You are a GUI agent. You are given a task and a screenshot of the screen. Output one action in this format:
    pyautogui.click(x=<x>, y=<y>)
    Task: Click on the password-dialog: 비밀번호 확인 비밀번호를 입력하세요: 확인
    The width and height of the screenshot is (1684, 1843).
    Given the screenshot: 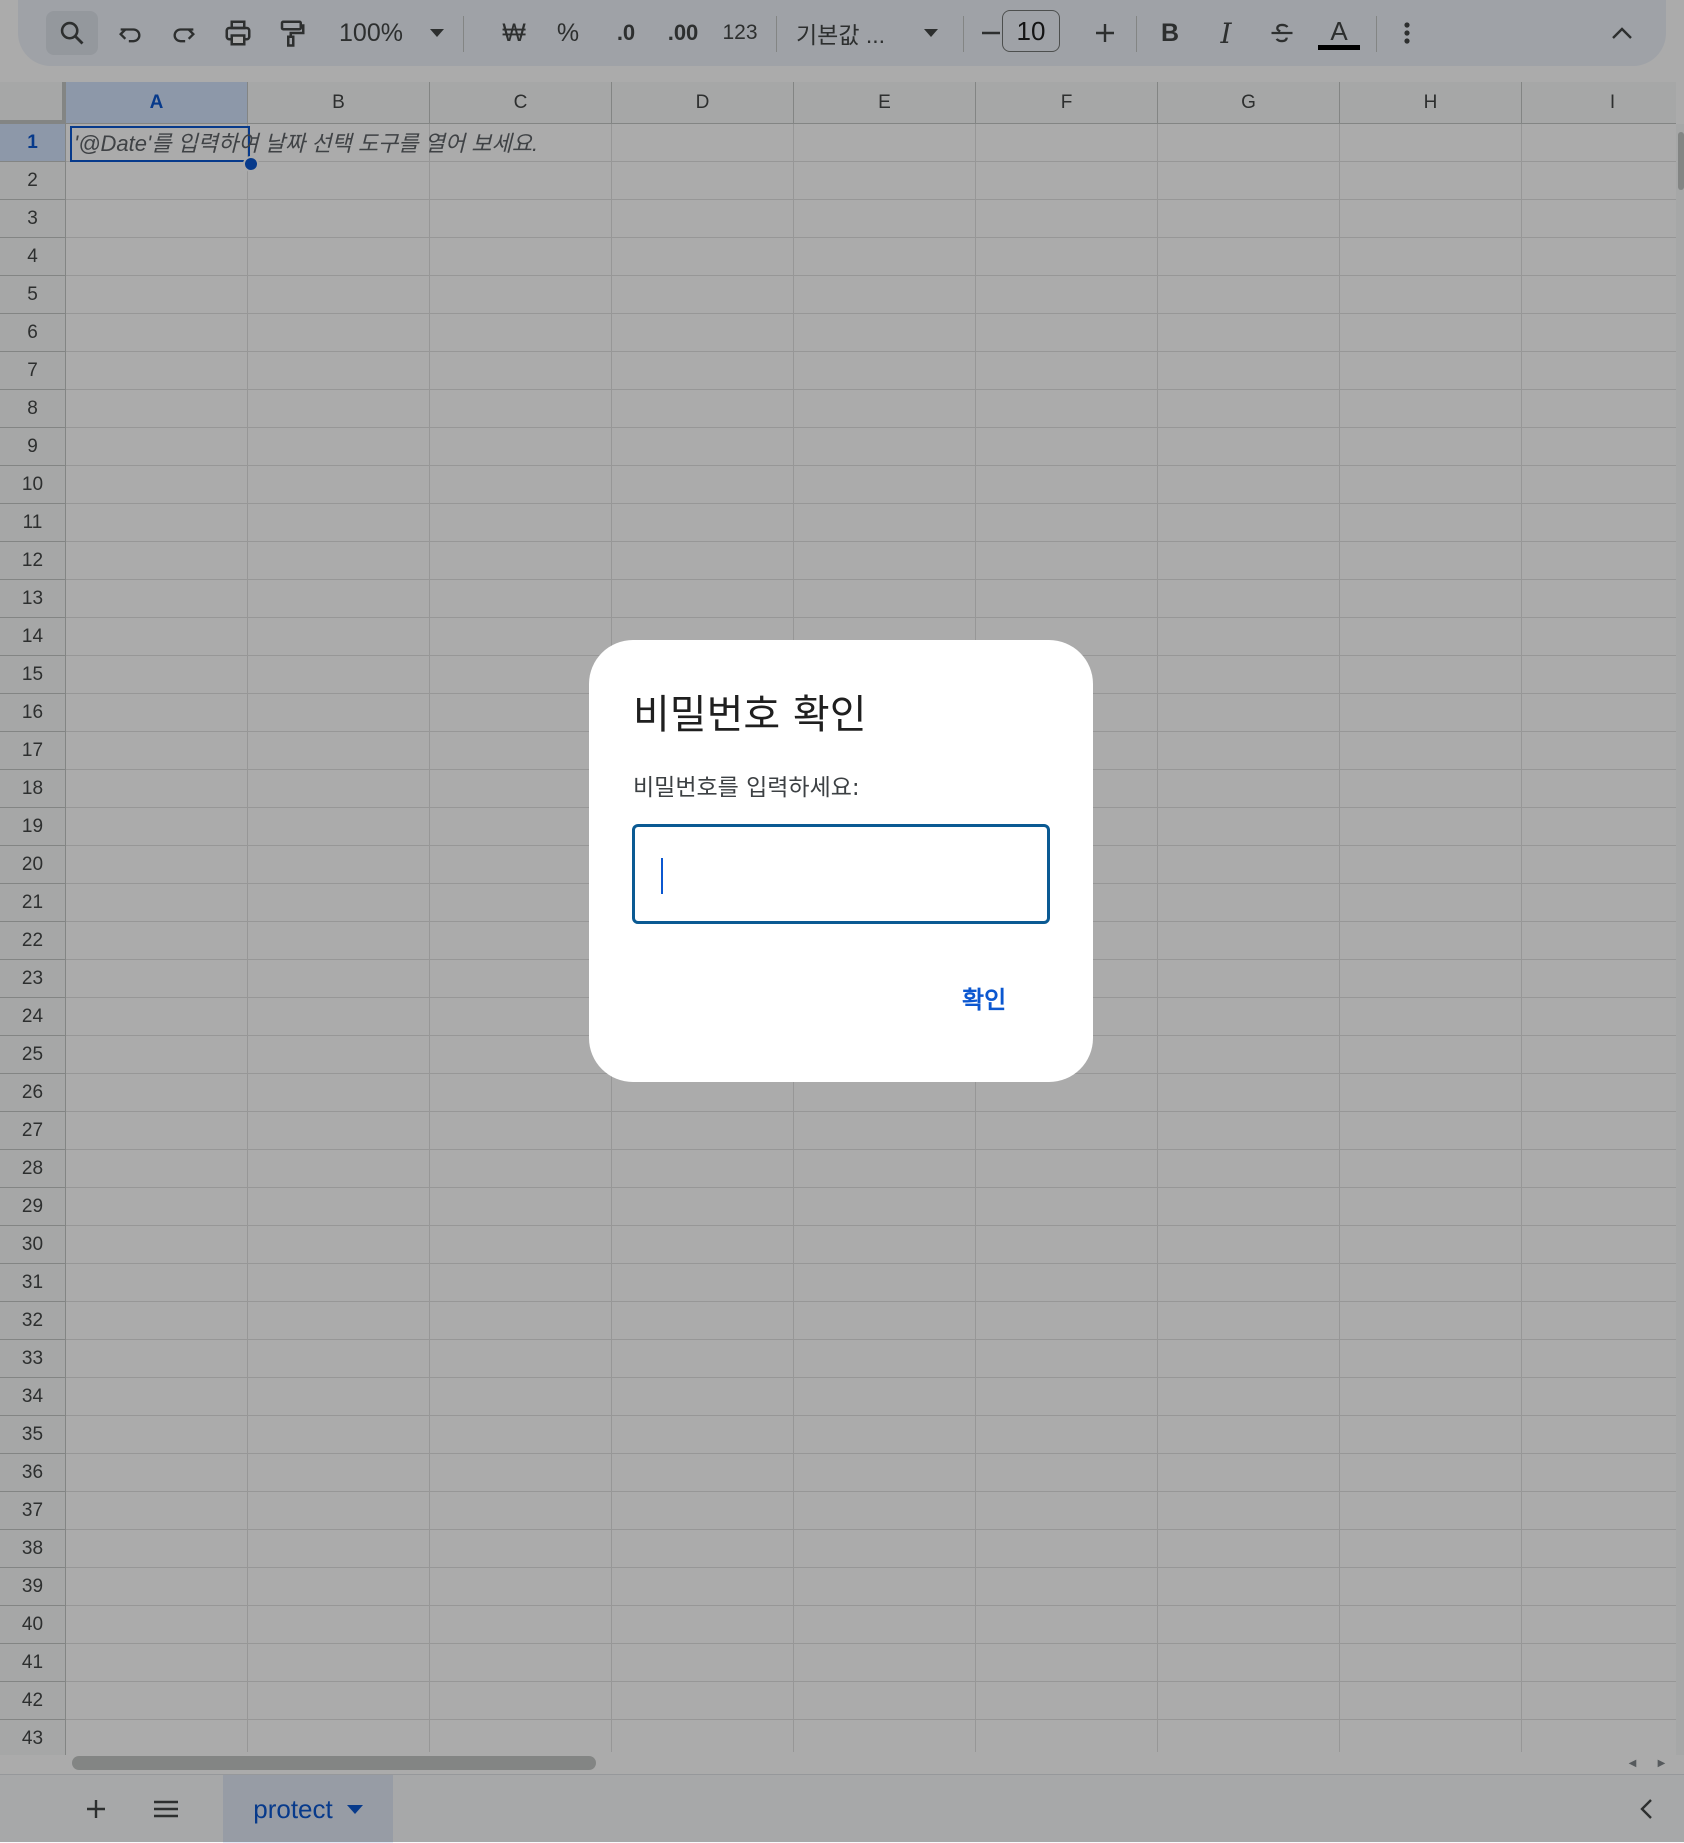 What is the action you would take?
    pyautogui.click(x=841, y=861)
    